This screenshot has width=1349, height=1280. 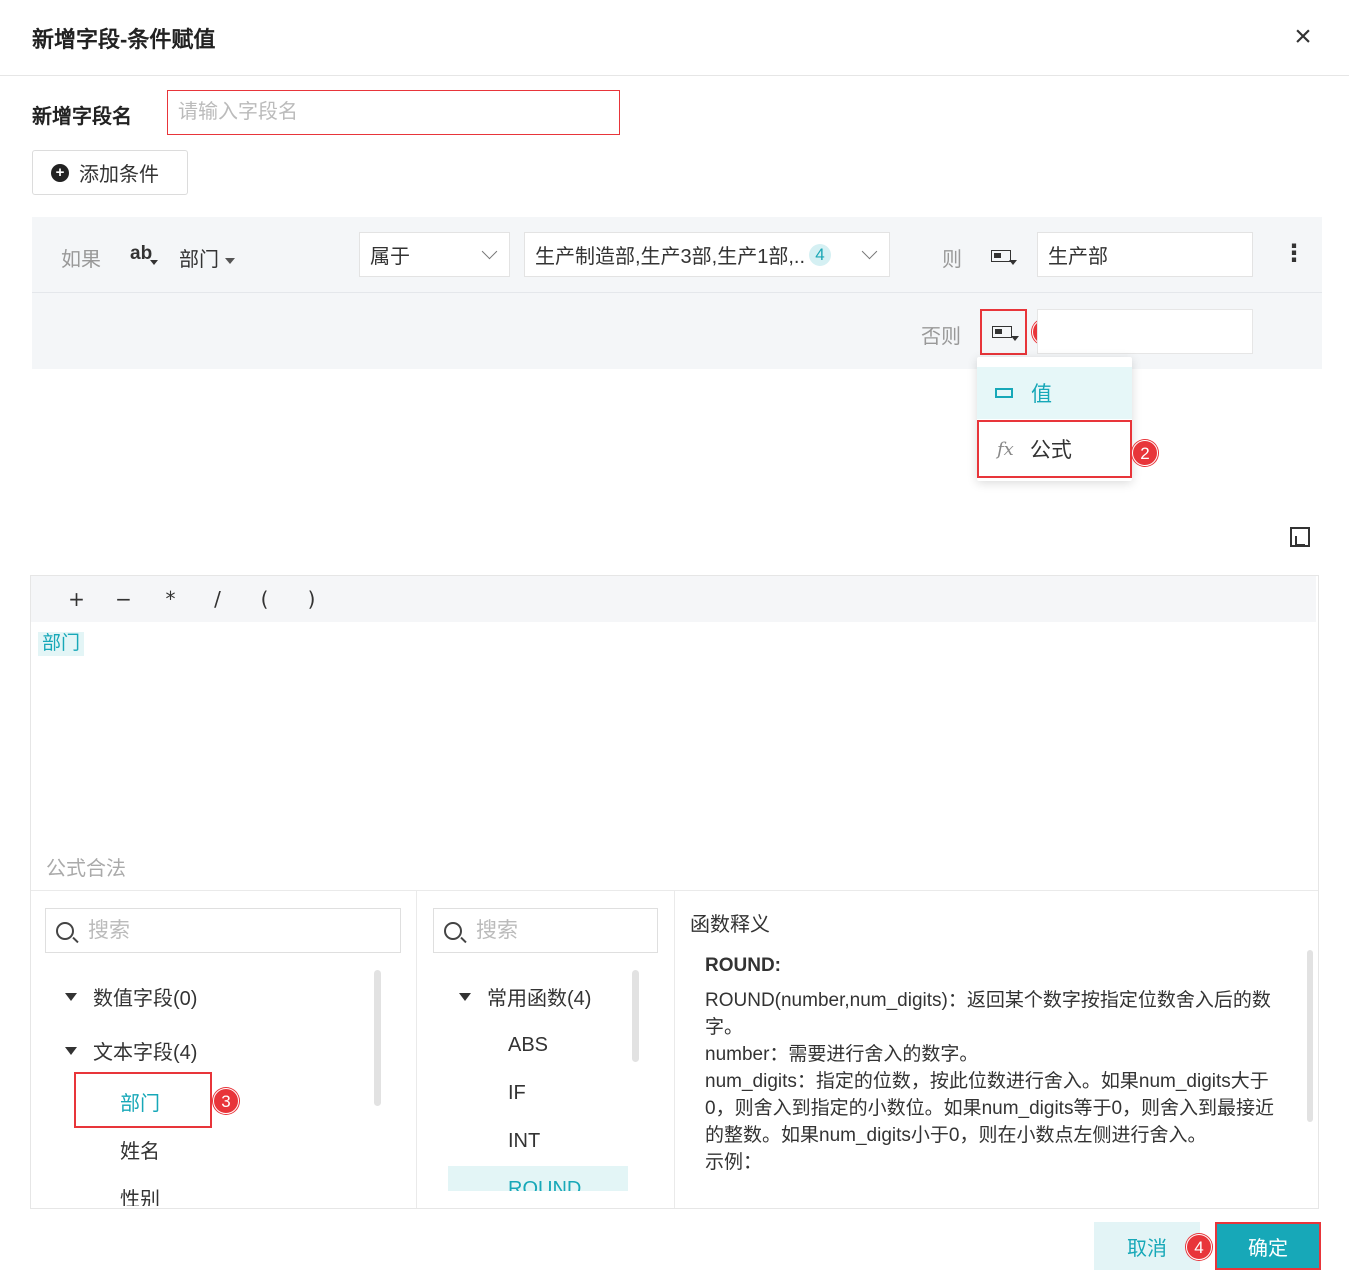 What do you see at coordinates (544, 1184) in the screenshot?
I see `function-item: ROUND` at bounding box center [544, 1184].